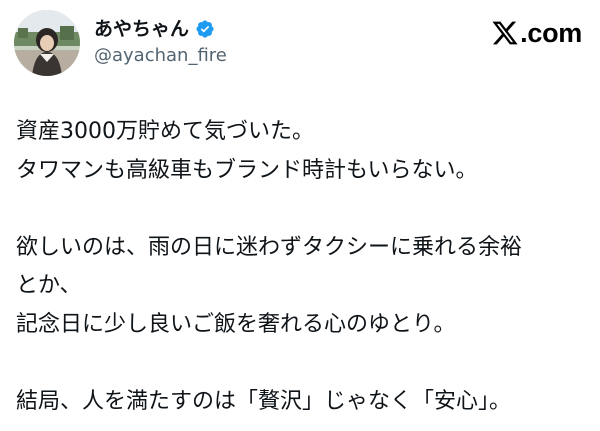 This screenshot has height=431, width=600. I want to click on avatar, so click(47, 43).